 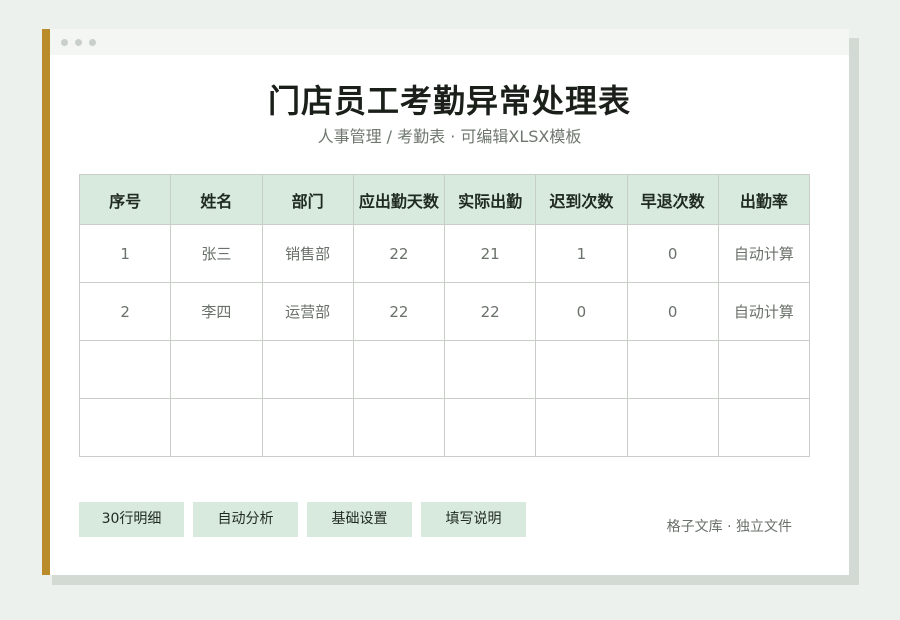 I want to click on page-title: 门店员工考勤异常处理表, so click(x=449, y=101).